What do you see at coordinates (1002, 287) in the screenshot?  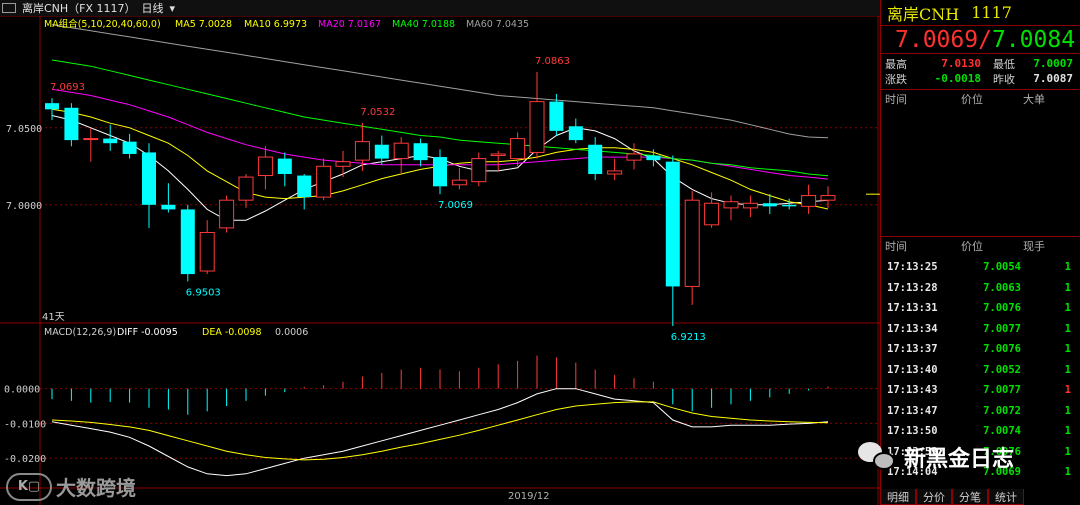 I see `tick-price: 7.0063` at bounding box center [1002, 287].